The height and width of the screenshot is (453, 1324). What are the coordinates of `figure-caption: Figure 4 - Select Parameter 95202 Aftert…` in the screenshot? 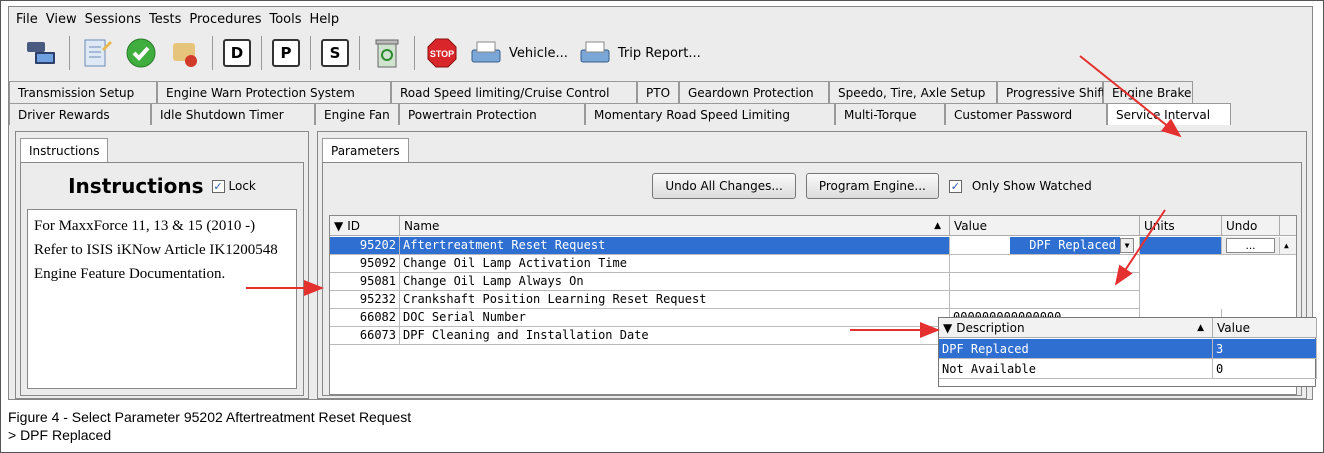 It's located at (209, 426).